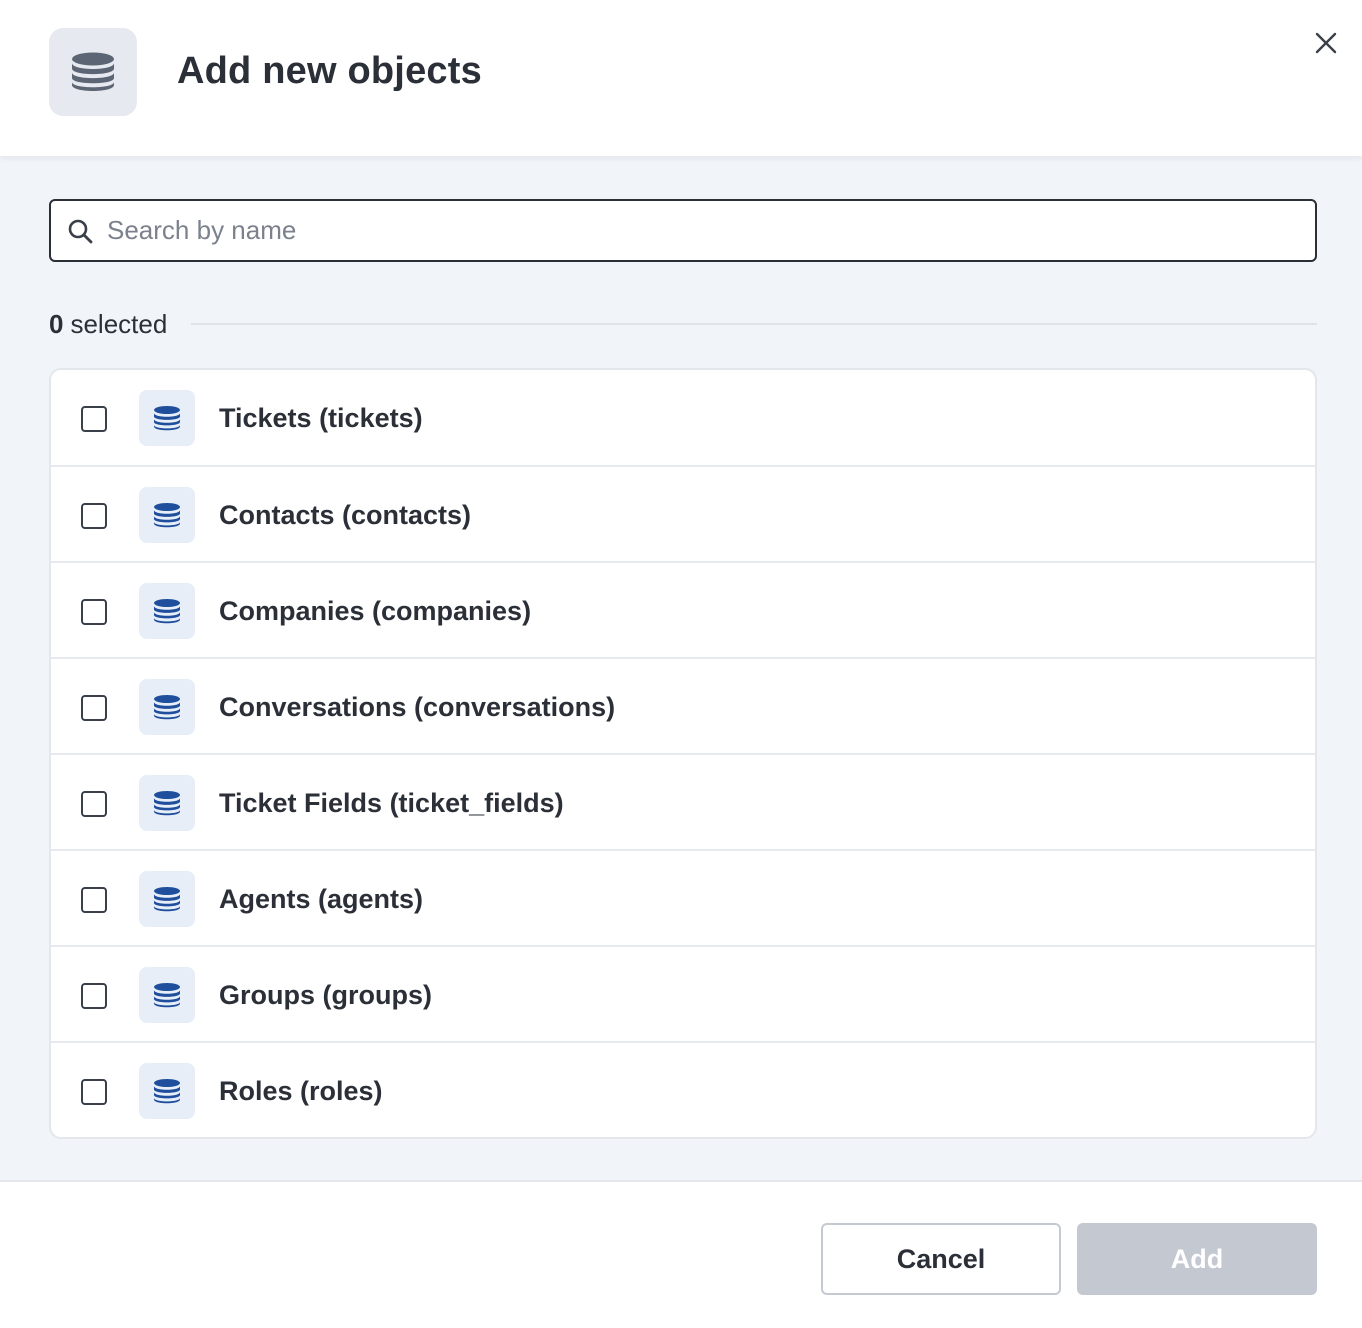 The width and height of the screenshot is (1362, 1328). Describe the element at coordinates (683, 707) in the screenshot. I see `list-item: Conversations (conversations)` at that location.